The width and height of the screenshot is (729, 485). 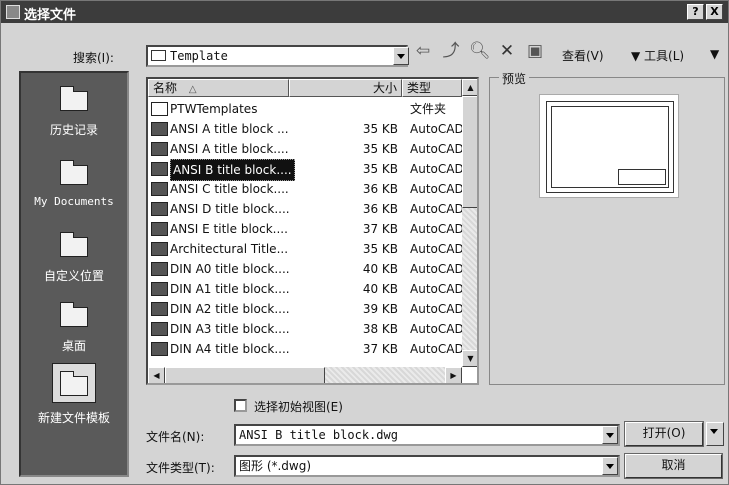 What do you see at coordinates (306, 109) in the screenshot?
I see `list-item: PTWTemplates 文件夹` at bounding box center [306, 109].